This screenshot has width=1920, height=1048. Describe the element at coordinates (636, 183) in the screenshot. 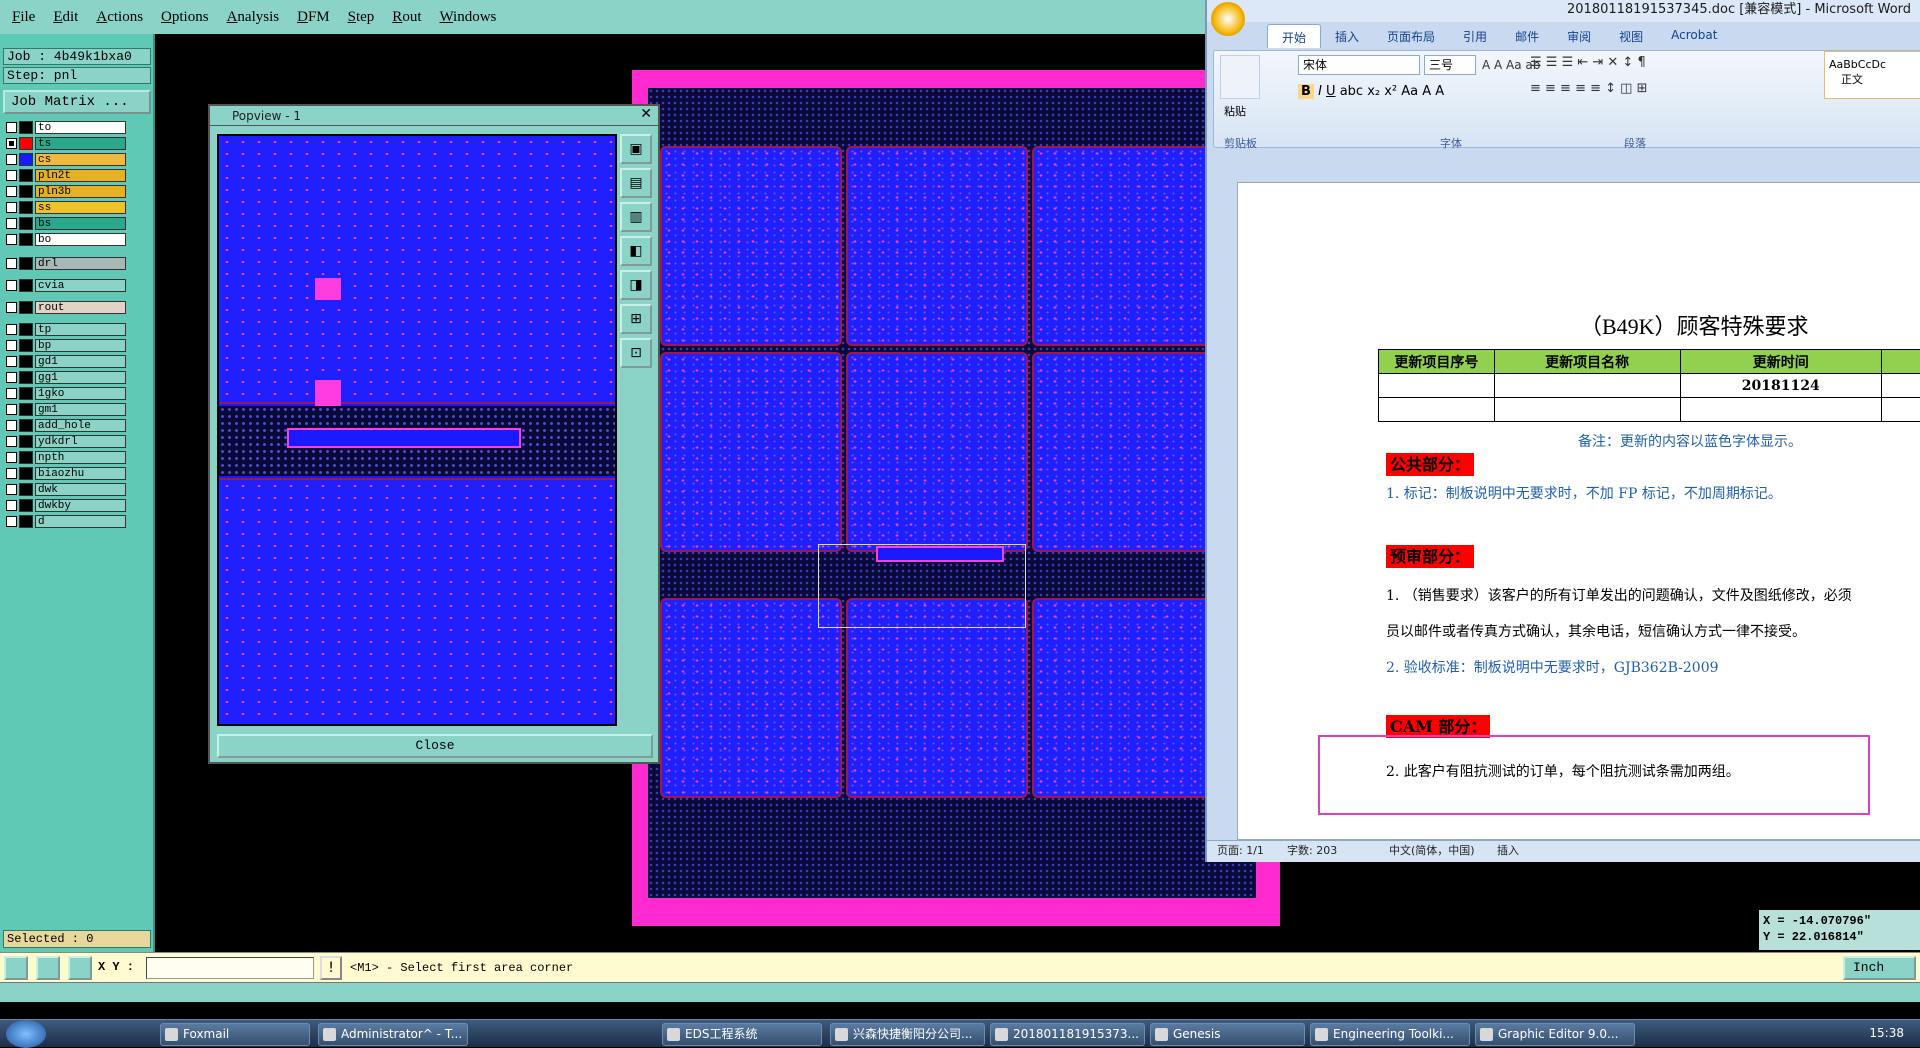

I see `popview-tool-button: ▤` at that location.